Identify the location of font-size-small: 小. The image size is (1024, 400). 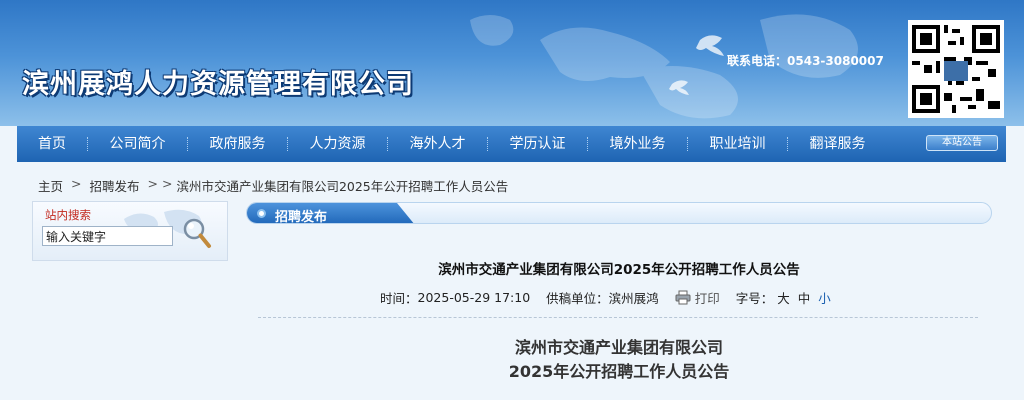
(824, 297).